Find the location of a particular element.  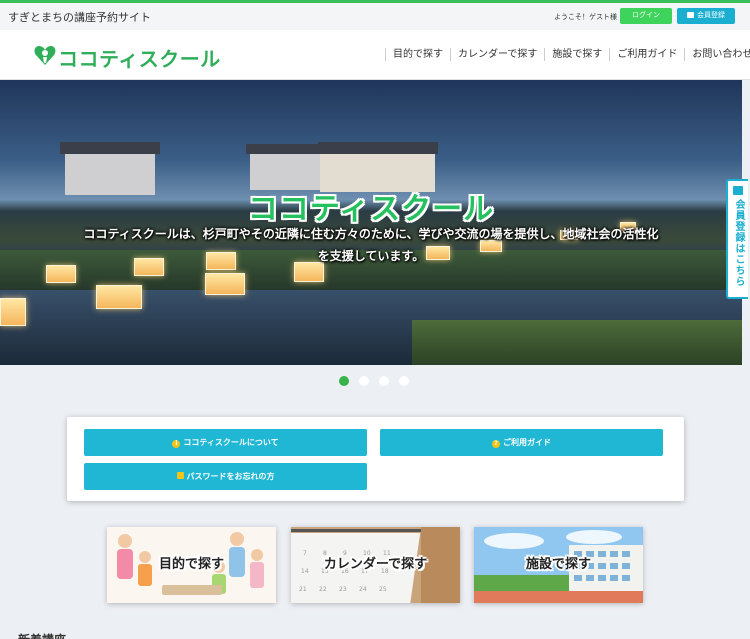

info-icon: i is located at coordinates (176, 444).